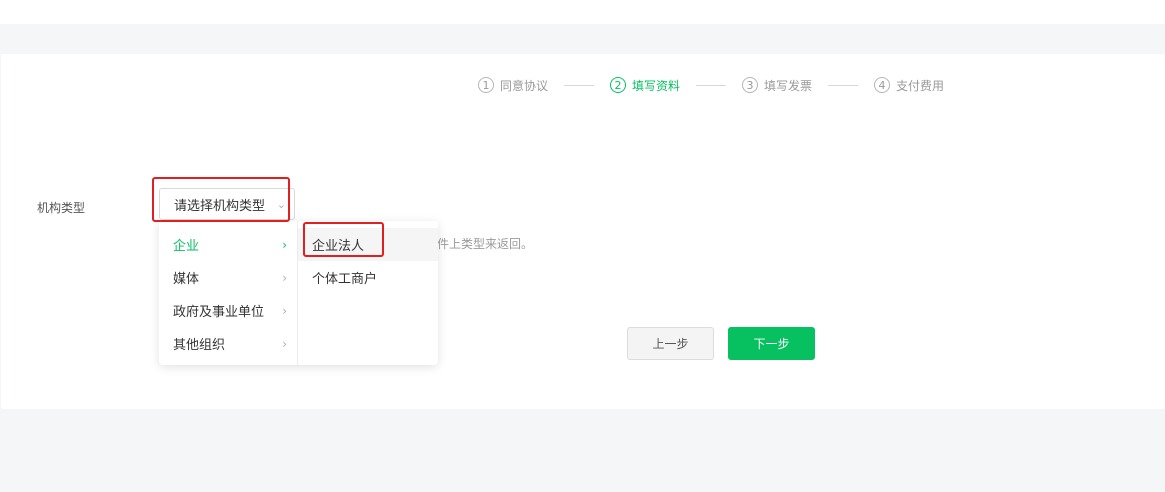 The width and height of the screenshot is (1165, 492). What do you see at coordinates (618, 85) in the screenshot?
I see `step-2-number: 2` at bounding box center [618, 85].